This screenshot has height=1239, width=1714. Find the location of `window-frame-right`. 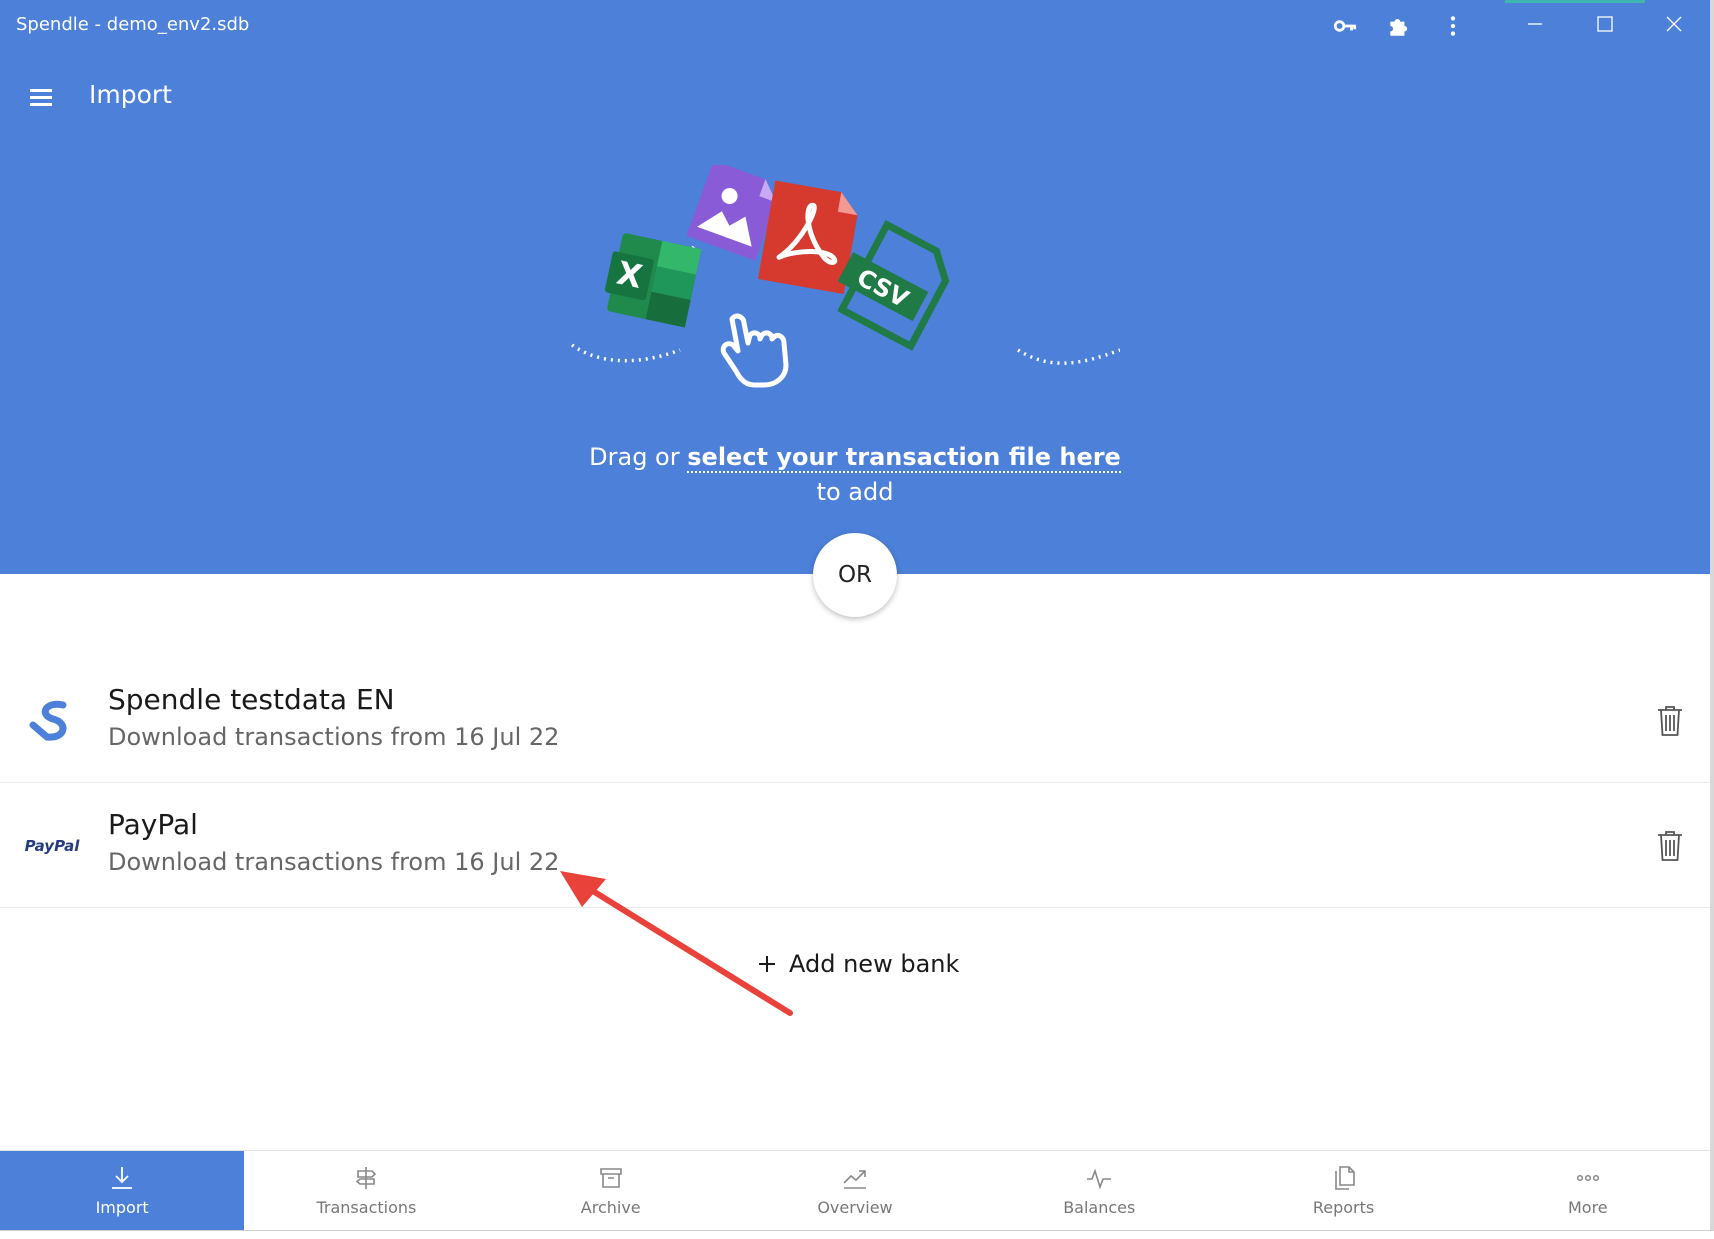

window-frame-right is located at coordinates (1712, 619).